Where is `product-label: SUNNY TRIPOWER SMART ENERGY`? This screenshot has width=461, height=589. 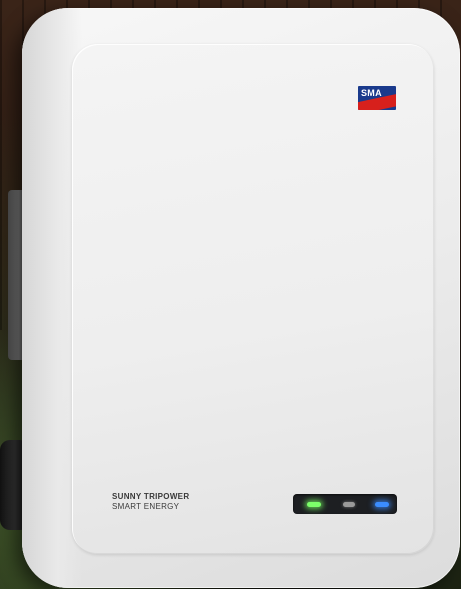 product-label: SUNNY TRIPOWER SMART ENERGY is located at coordinates (150, 502).